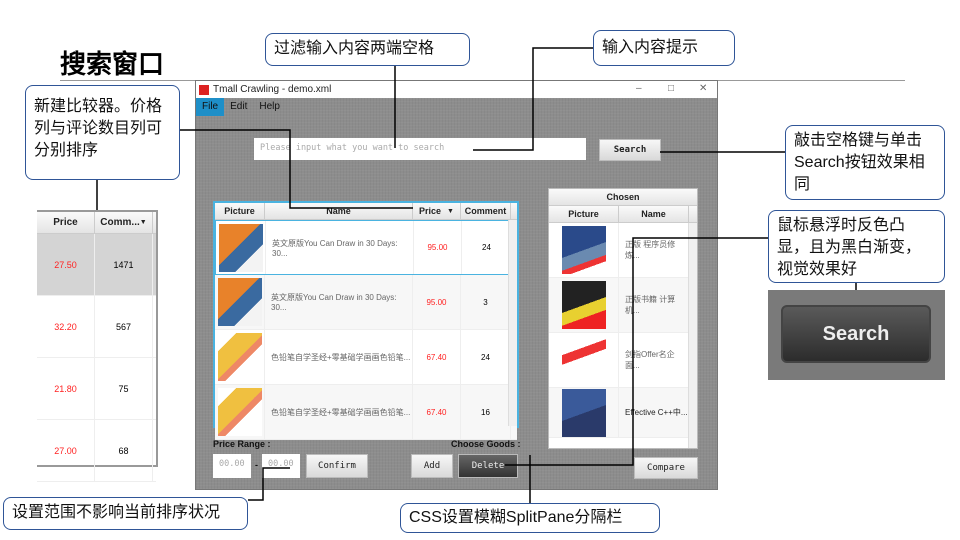 Image resolution: width=960 pixels, height=540 pixels. What do you see at coordinates (66, 326) in the screenshot?
I see `item-price: 32.20` at bounding box center [66, 326].